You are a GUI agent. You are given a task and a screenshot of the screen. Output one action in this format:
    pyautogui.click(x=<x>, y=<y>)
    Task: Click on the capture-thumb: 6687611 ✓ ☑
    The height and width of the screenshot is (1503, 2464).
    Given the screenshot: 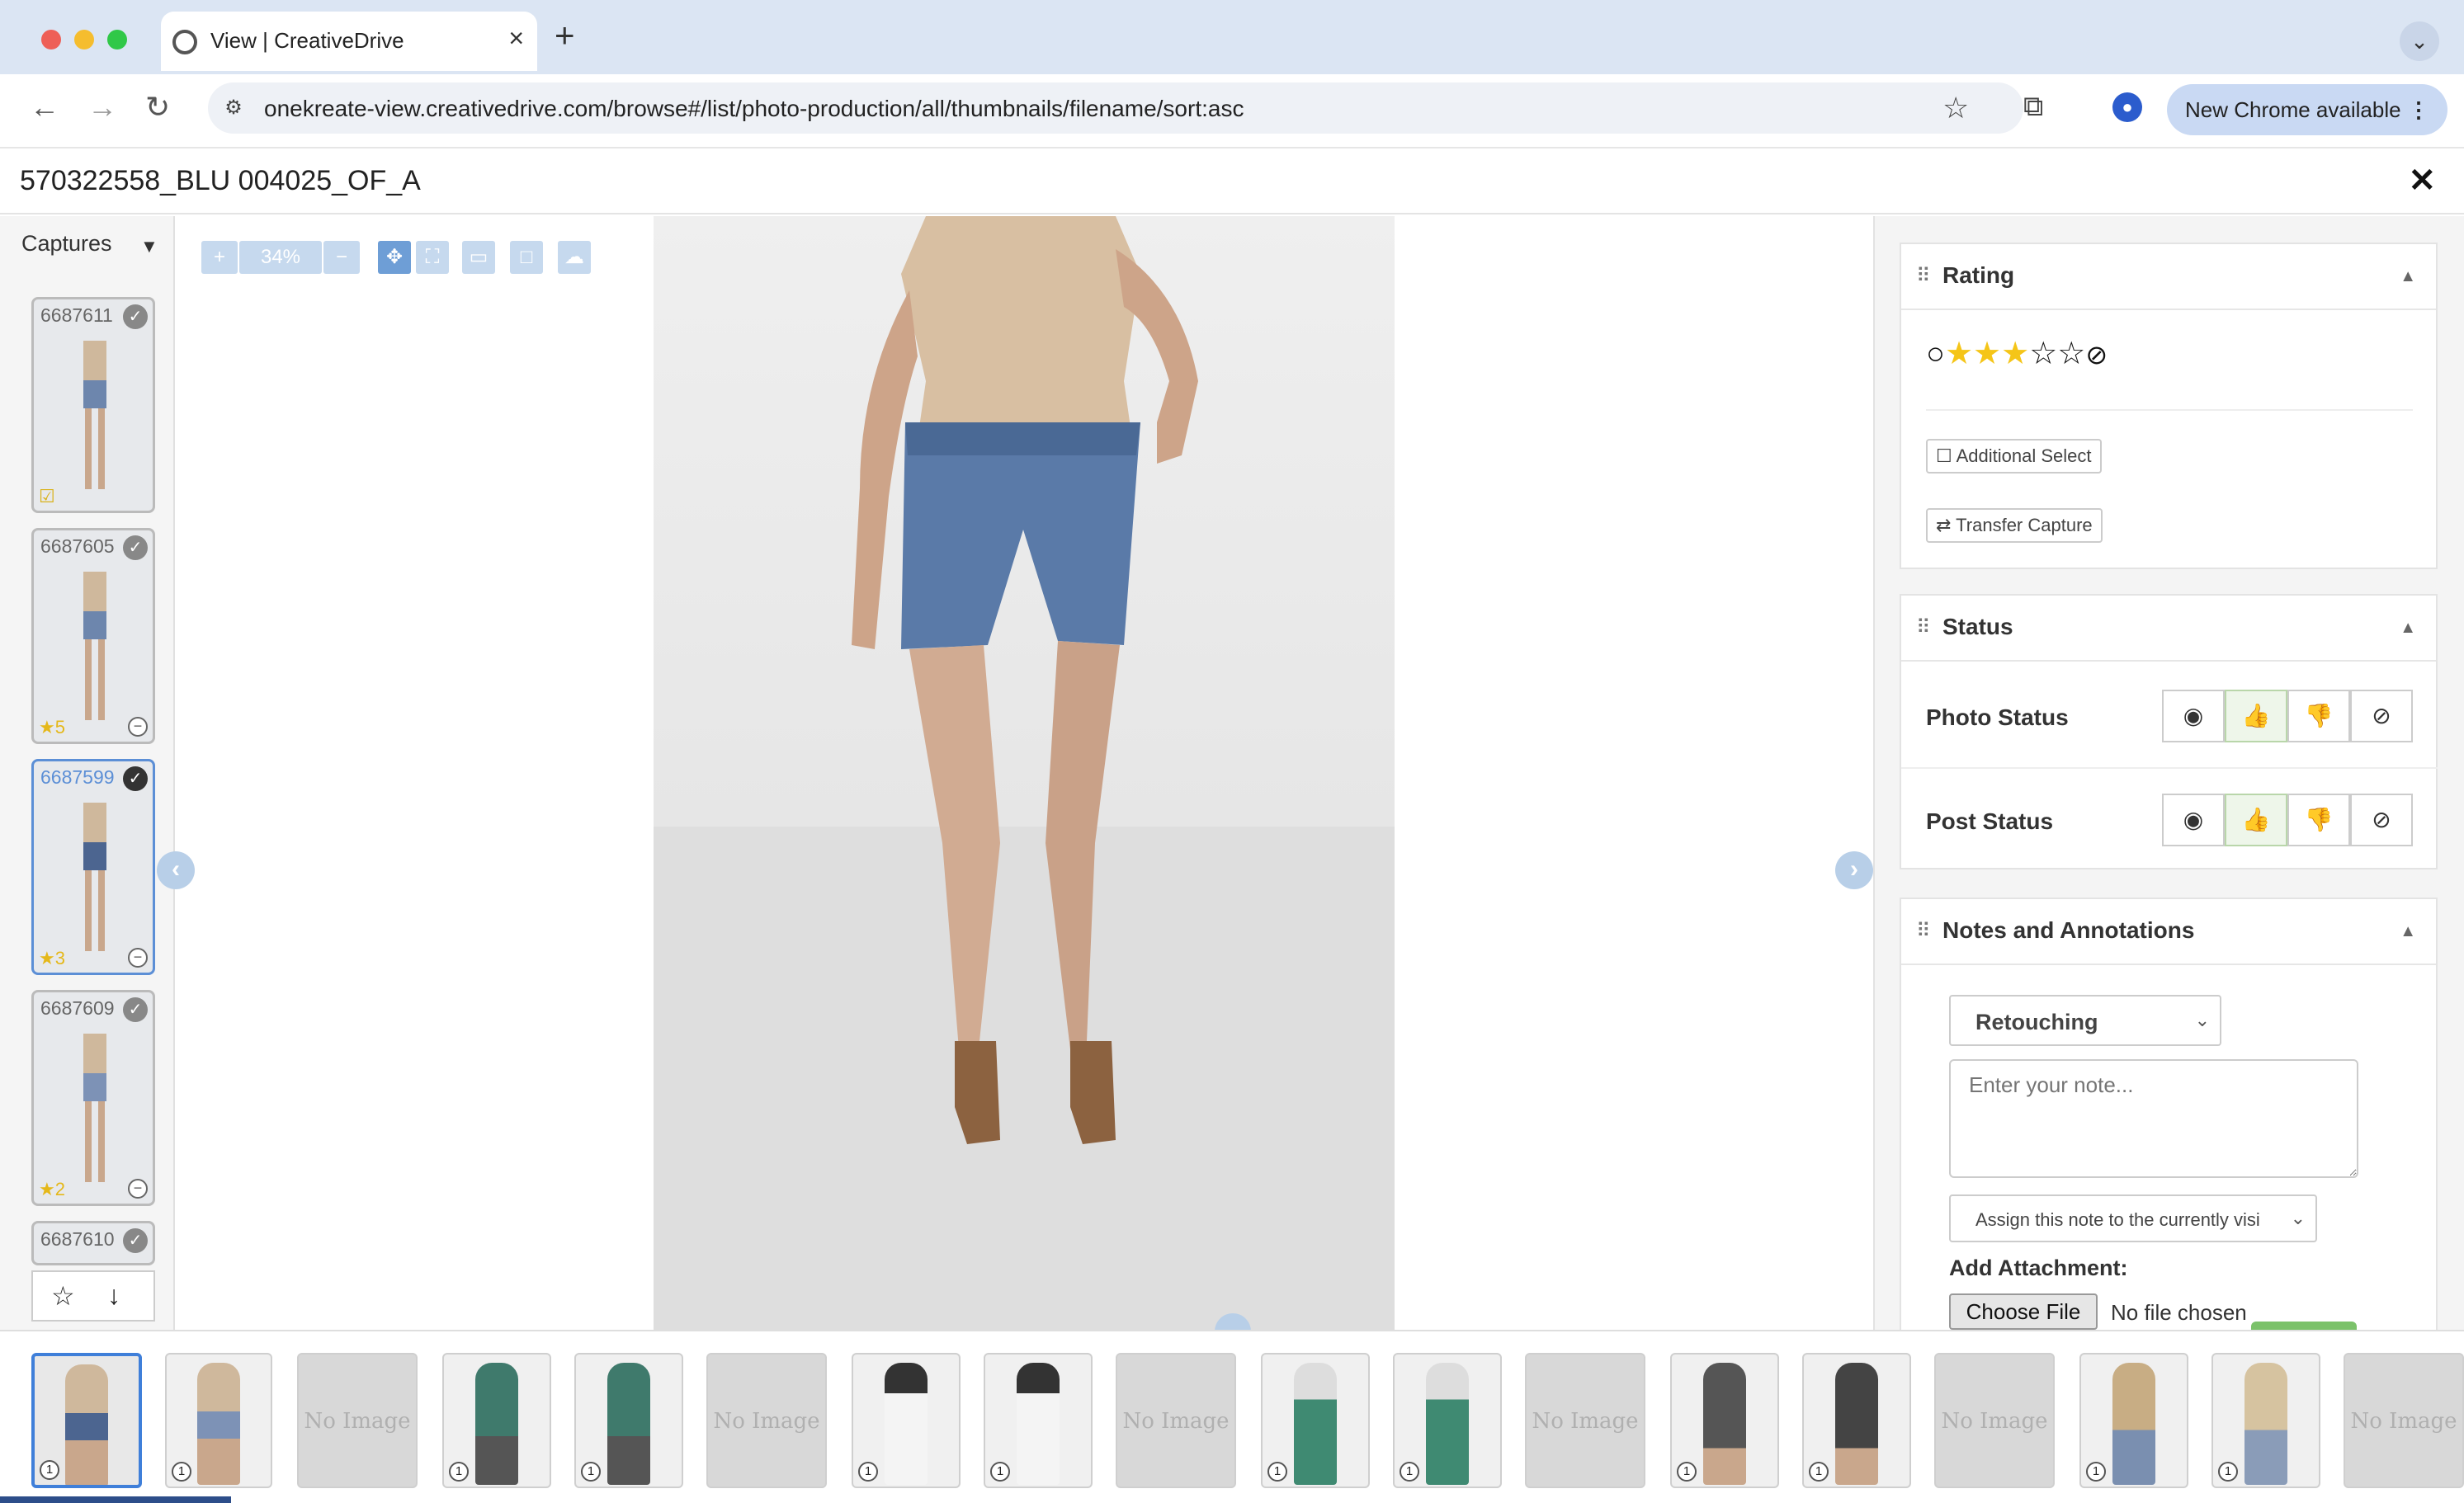 What is the action you would take?
    pyautogui.click(x=93, y=405)
    